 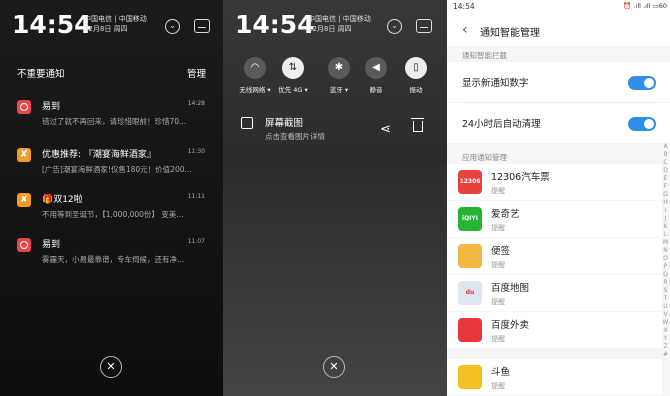 What do you see at coordinates (665, 283) in the screenshot?
I see `alphabet-letter: R` at bounding box center [665, 283].